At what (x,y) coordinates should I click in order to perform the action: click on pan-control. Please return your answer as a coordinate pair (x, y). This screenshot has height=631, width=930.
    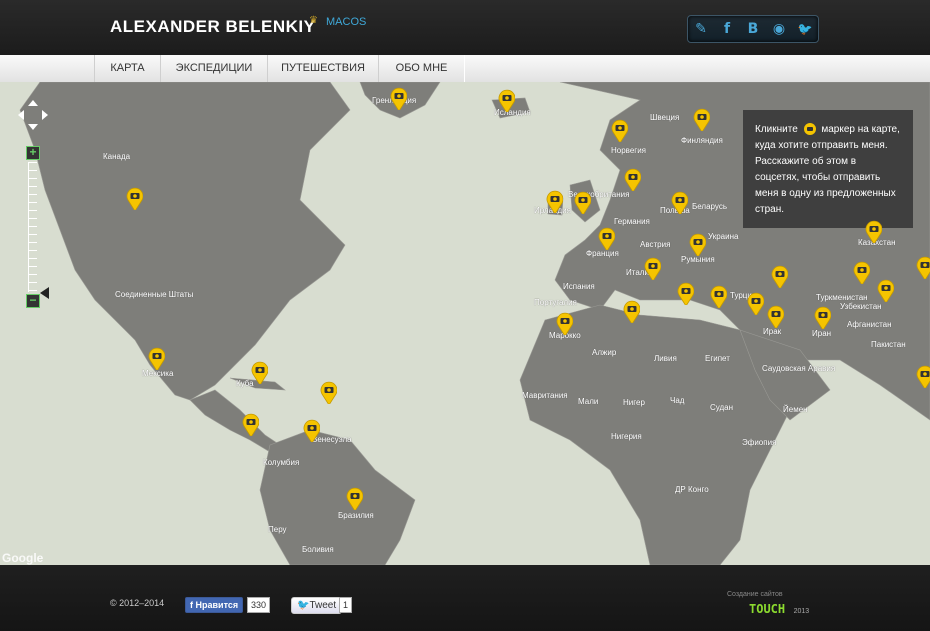
    Looking at the image, I should click on (33, 115).